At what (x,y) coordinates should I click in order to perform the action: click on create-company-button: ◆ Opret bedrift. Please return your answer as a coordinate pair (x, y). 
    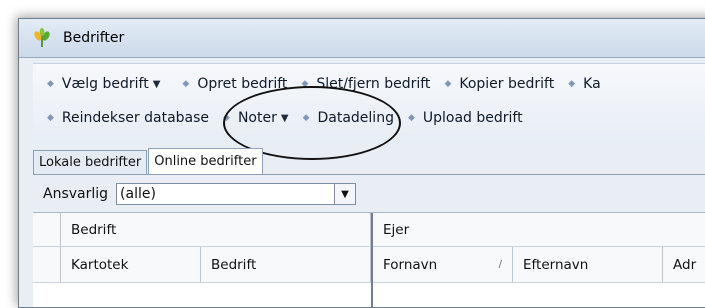
    Looking at the image, I should click on (234, 84).